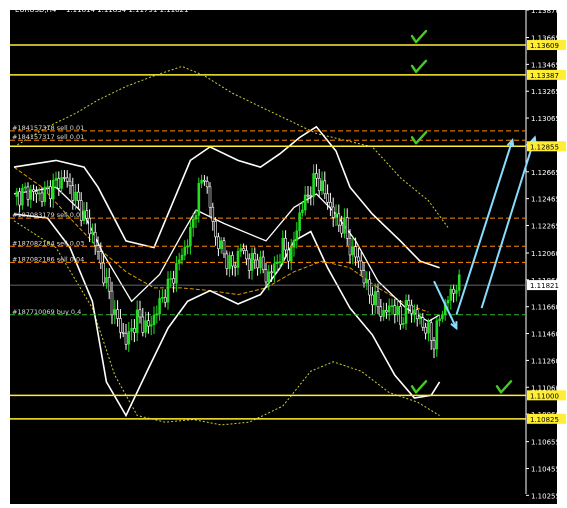  What do you see at coordinates (48, 215) in the screenshot?
I see `order-label: #187083179 sell 0.02` at bounding box center [48, 215].